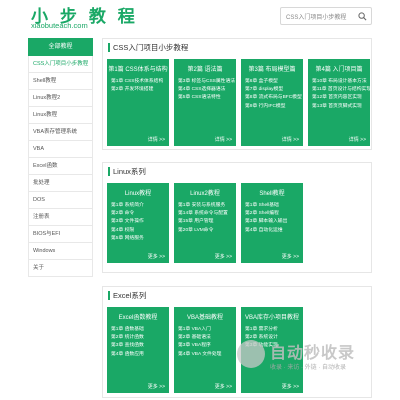  I want to click on card-chapter: 第1章 CSS技术体系结构, so click(140, 82).